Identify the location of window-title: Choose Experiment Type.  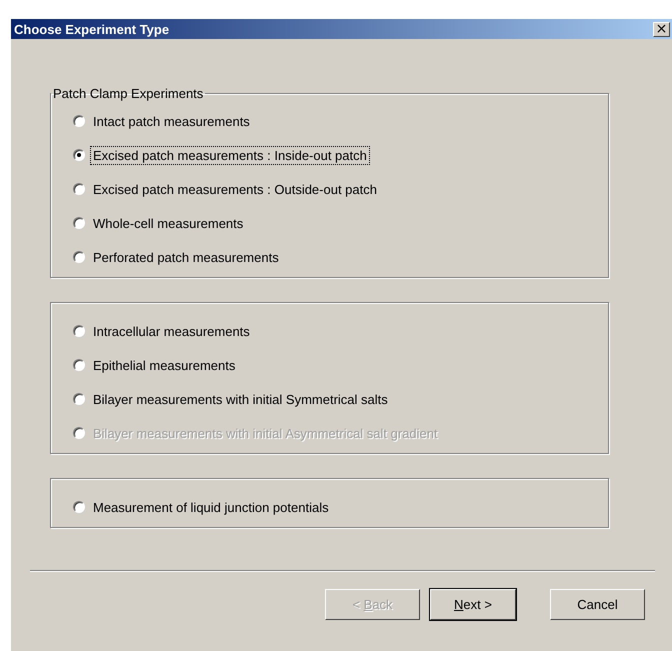
(92, 29).